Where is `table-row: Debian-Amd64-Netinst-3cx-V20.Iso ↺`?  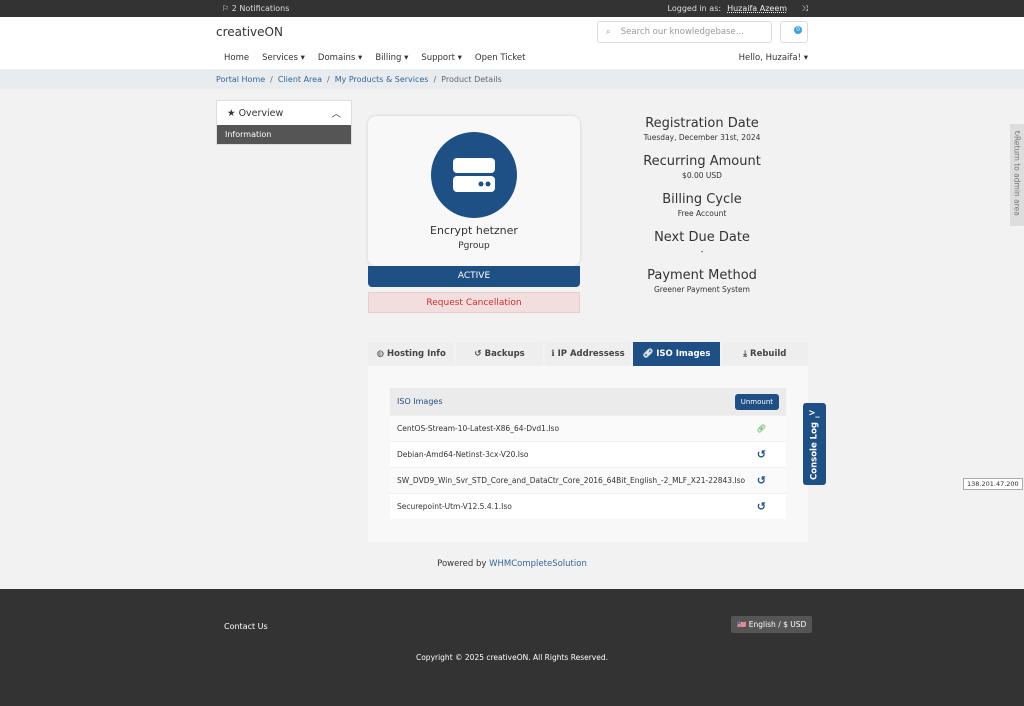
table-row: Debian-Amd64-Netinst-3cx-V20.Iso ↺ is located at coordinates (588, 454).